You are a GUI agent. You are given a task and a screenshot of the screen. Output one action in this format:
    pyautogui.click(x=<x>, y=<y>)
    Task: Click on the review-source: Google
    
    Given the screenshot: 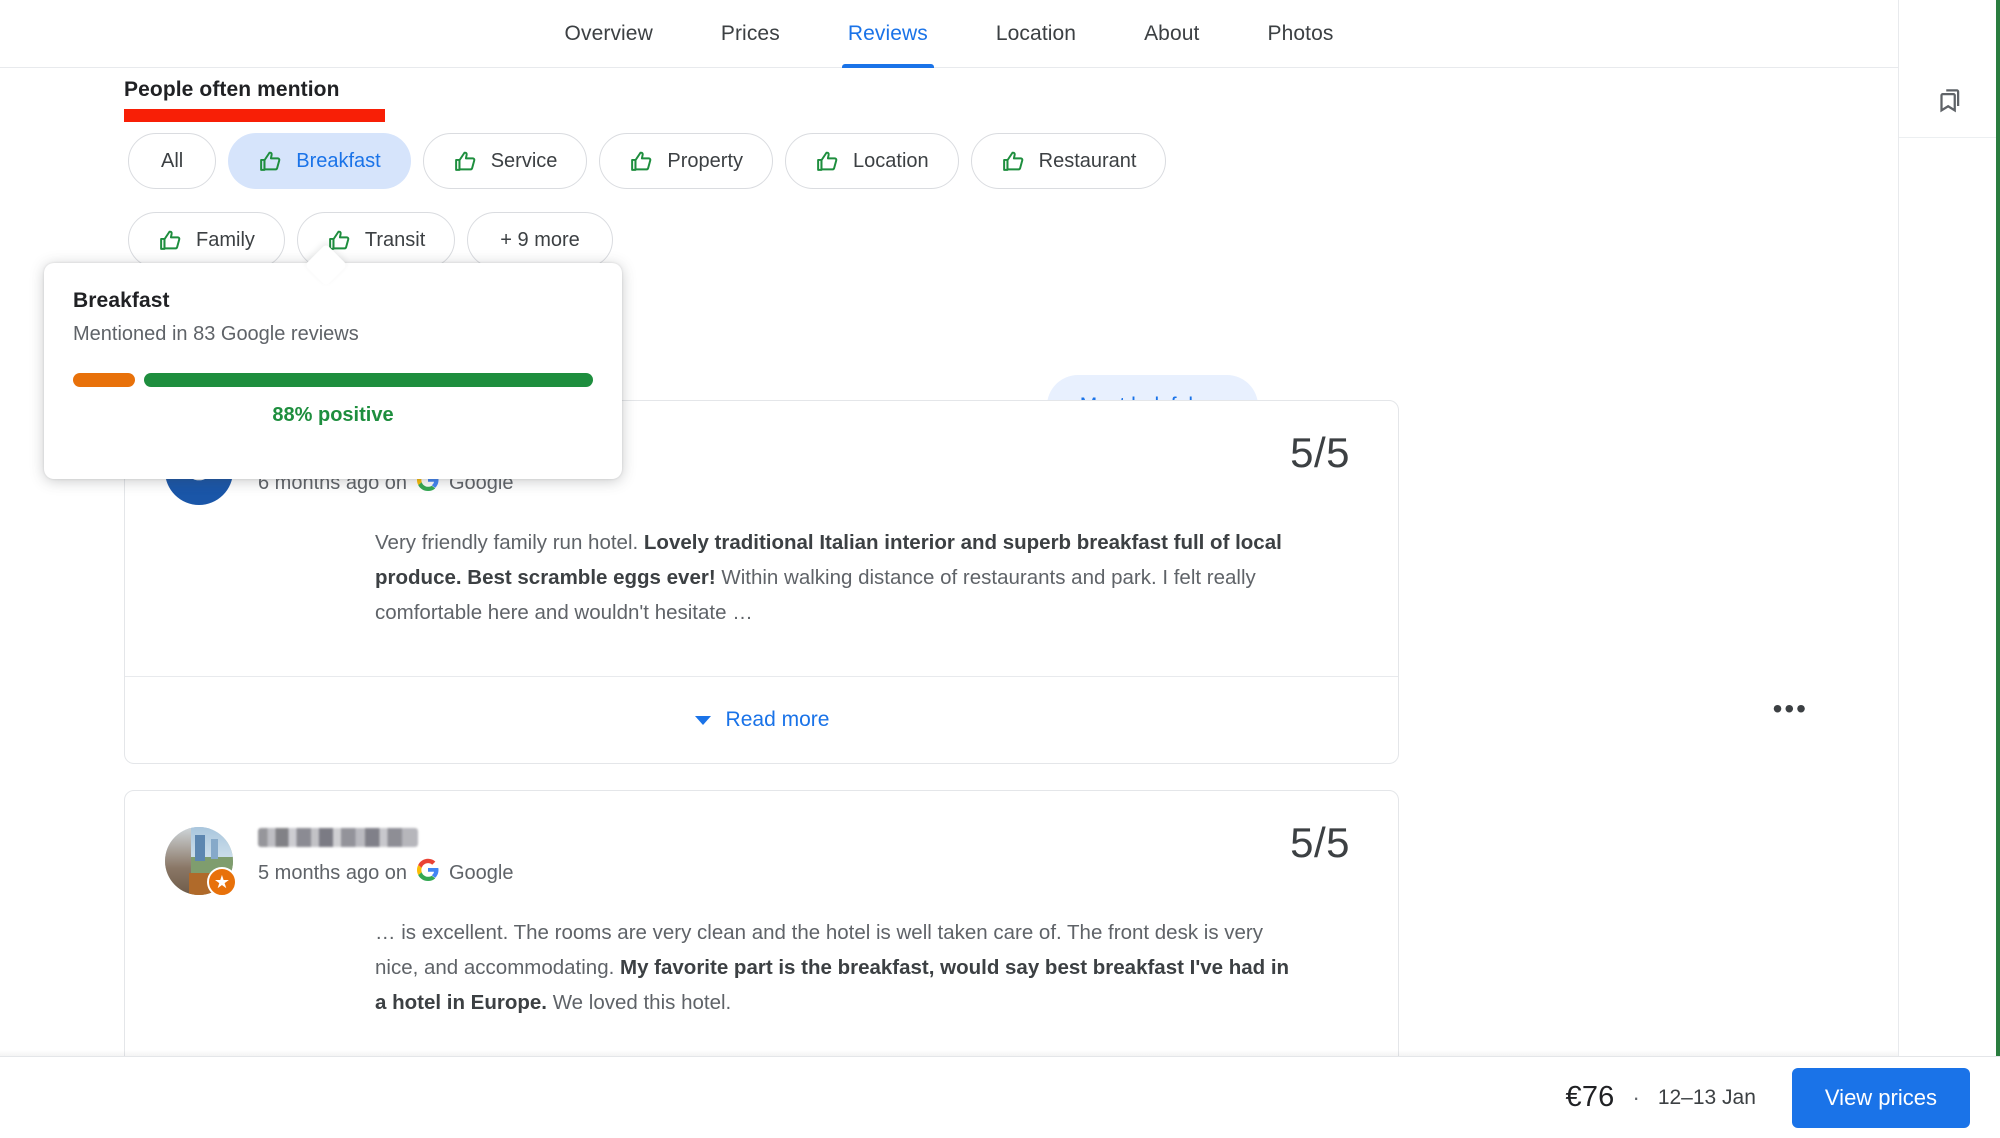 What is the action you would take?
    pyautogui.click(x=481, y=872)
    